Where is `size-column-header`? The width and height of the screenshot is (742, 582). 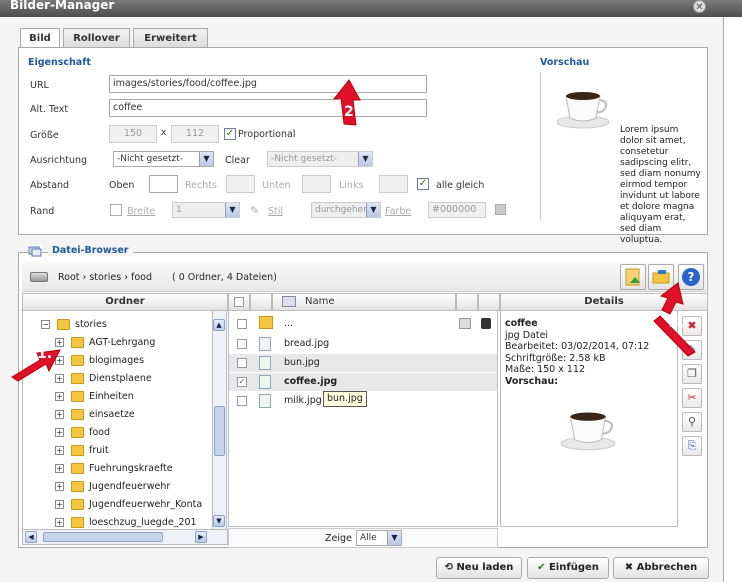 size-column-header is located at coordinates (467, 302).